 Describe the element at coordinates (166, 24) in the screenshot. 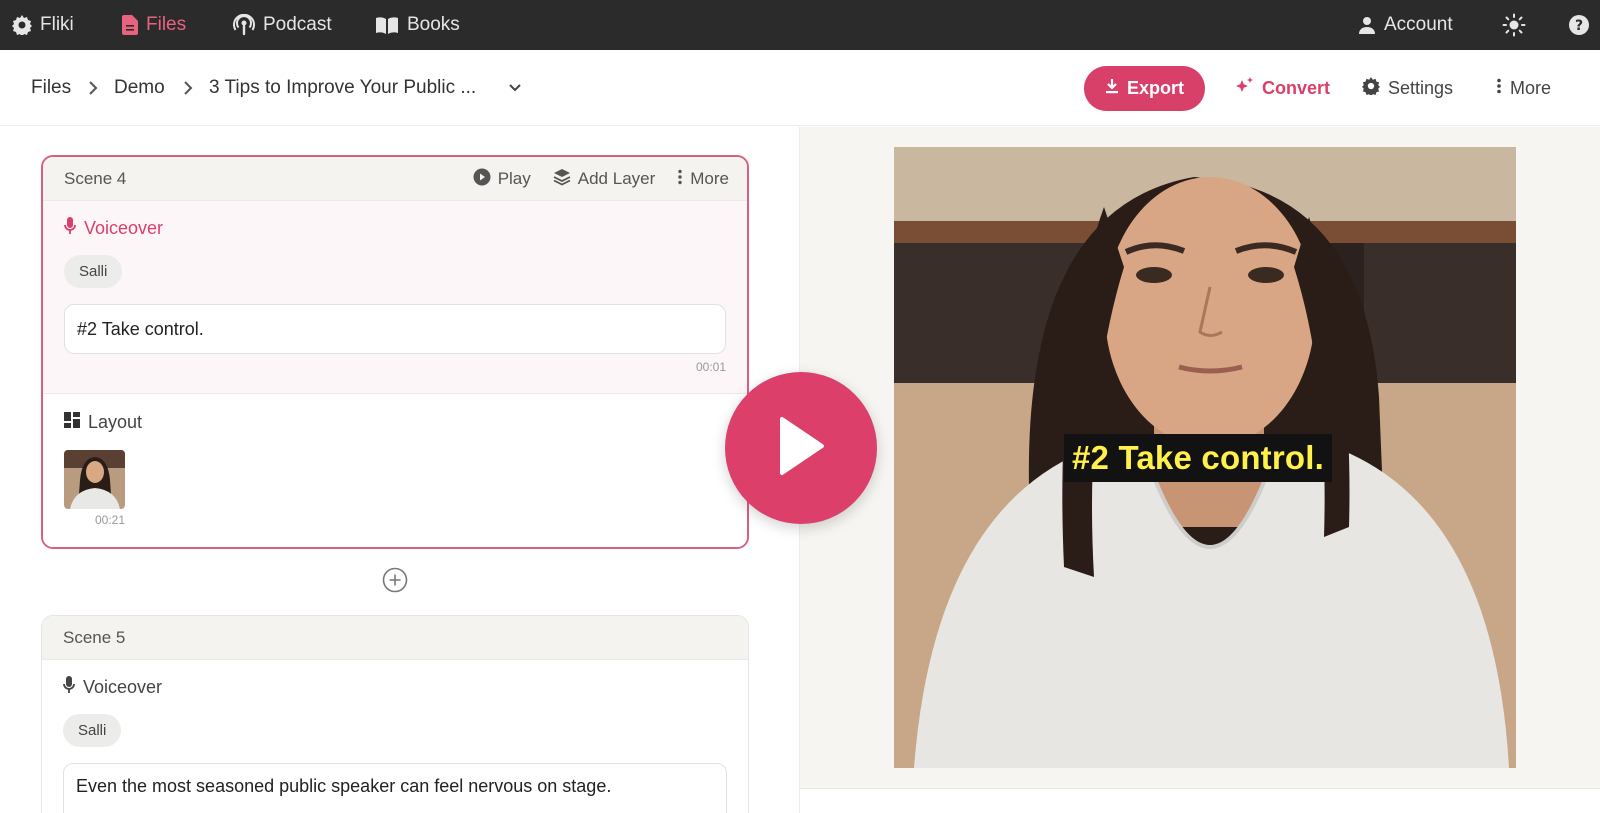

I see `nav-label: Files` at that location.